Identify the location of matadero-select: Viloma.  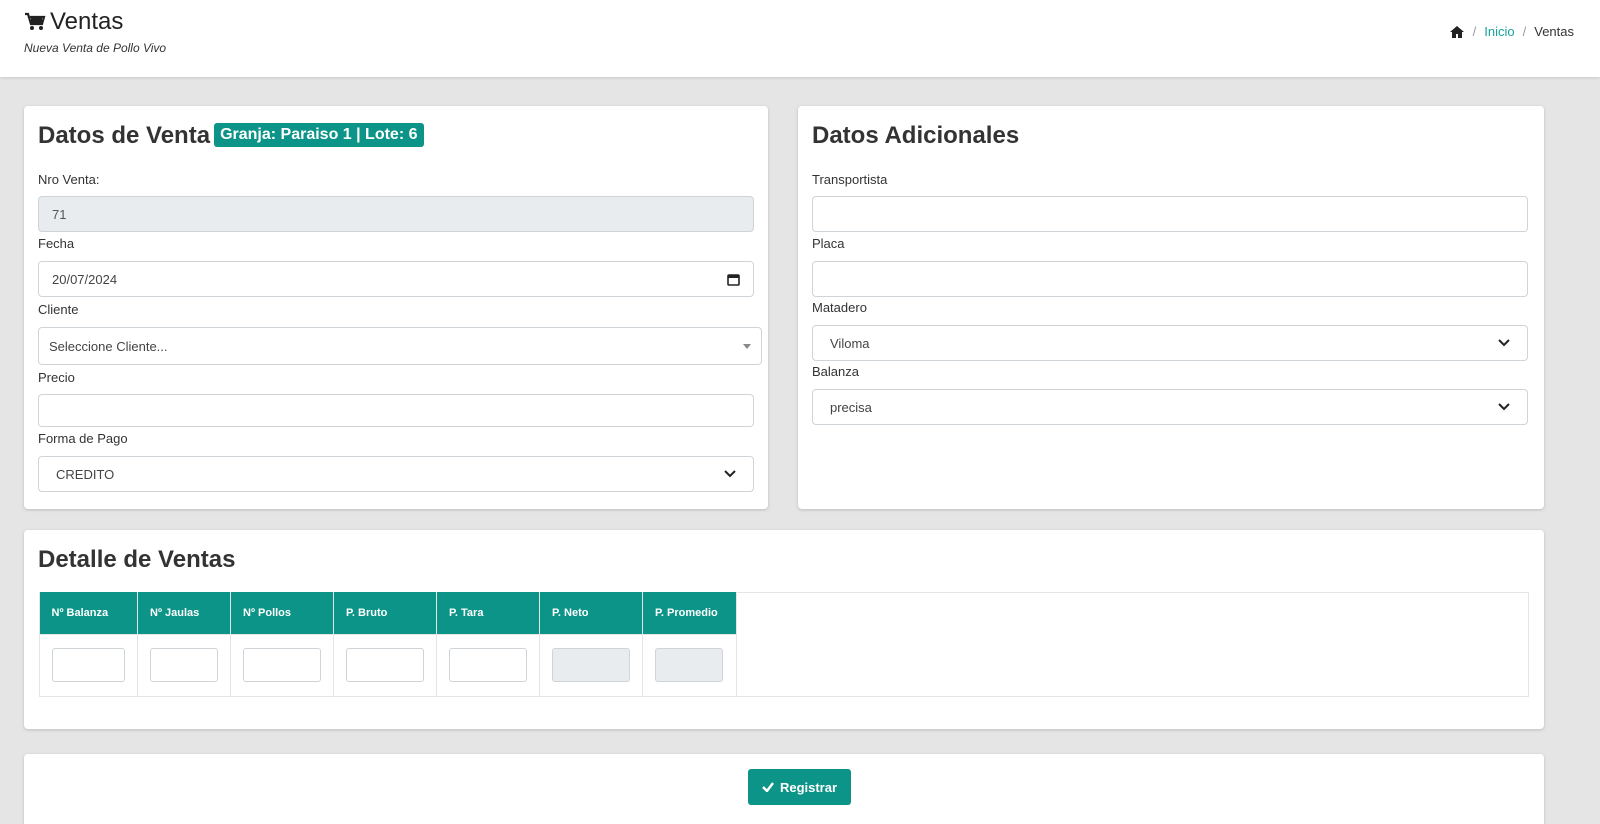
(1170, 343).